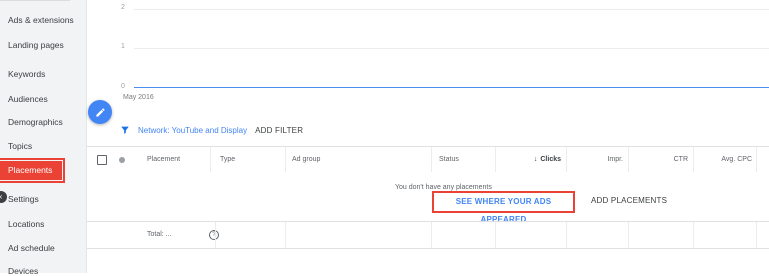 This screenshot has width=769, height=276. What do you see at coordinates (31, 248) in the screenshot?
I see `sidebar-item-ad-schedule: Ad schedule` at bounding box center [31, 248].